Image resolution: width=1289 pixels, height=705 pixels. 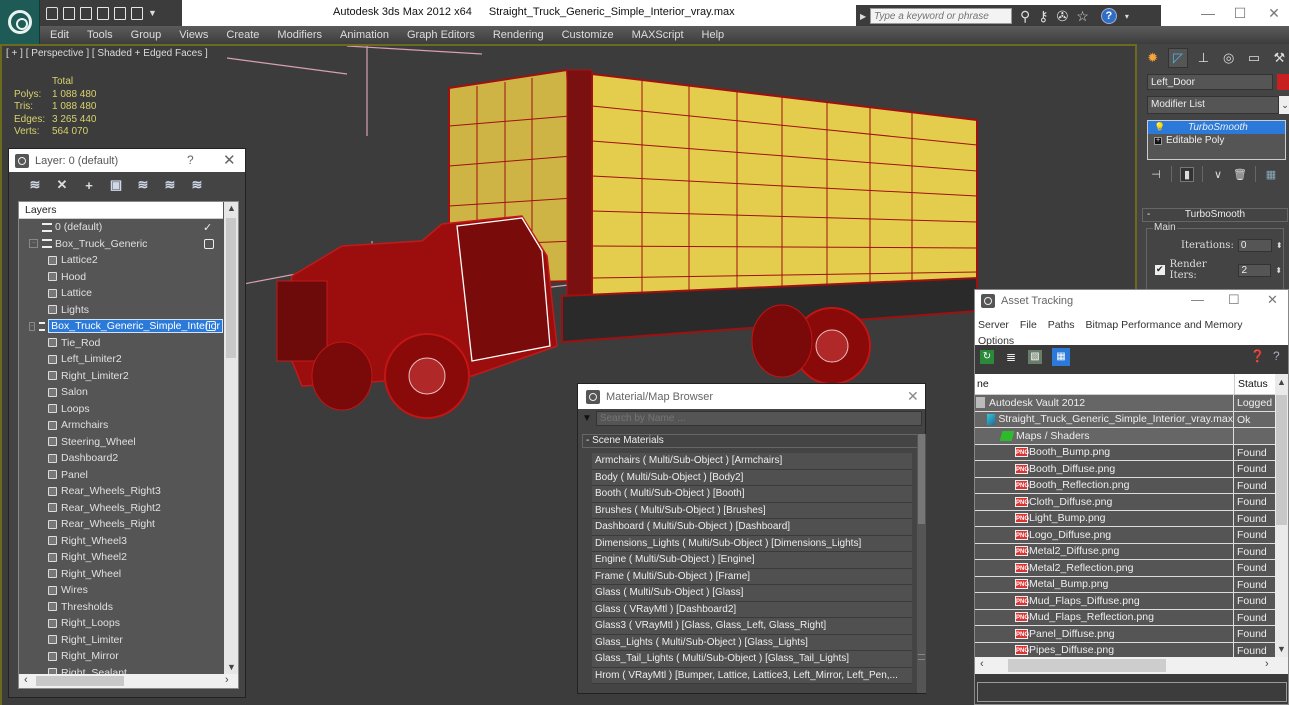 What do you see at coordinates (1125, 436) in the screenshot?
I see `asset-row: Maps / Shaders` at bounding box center [1125, 436].